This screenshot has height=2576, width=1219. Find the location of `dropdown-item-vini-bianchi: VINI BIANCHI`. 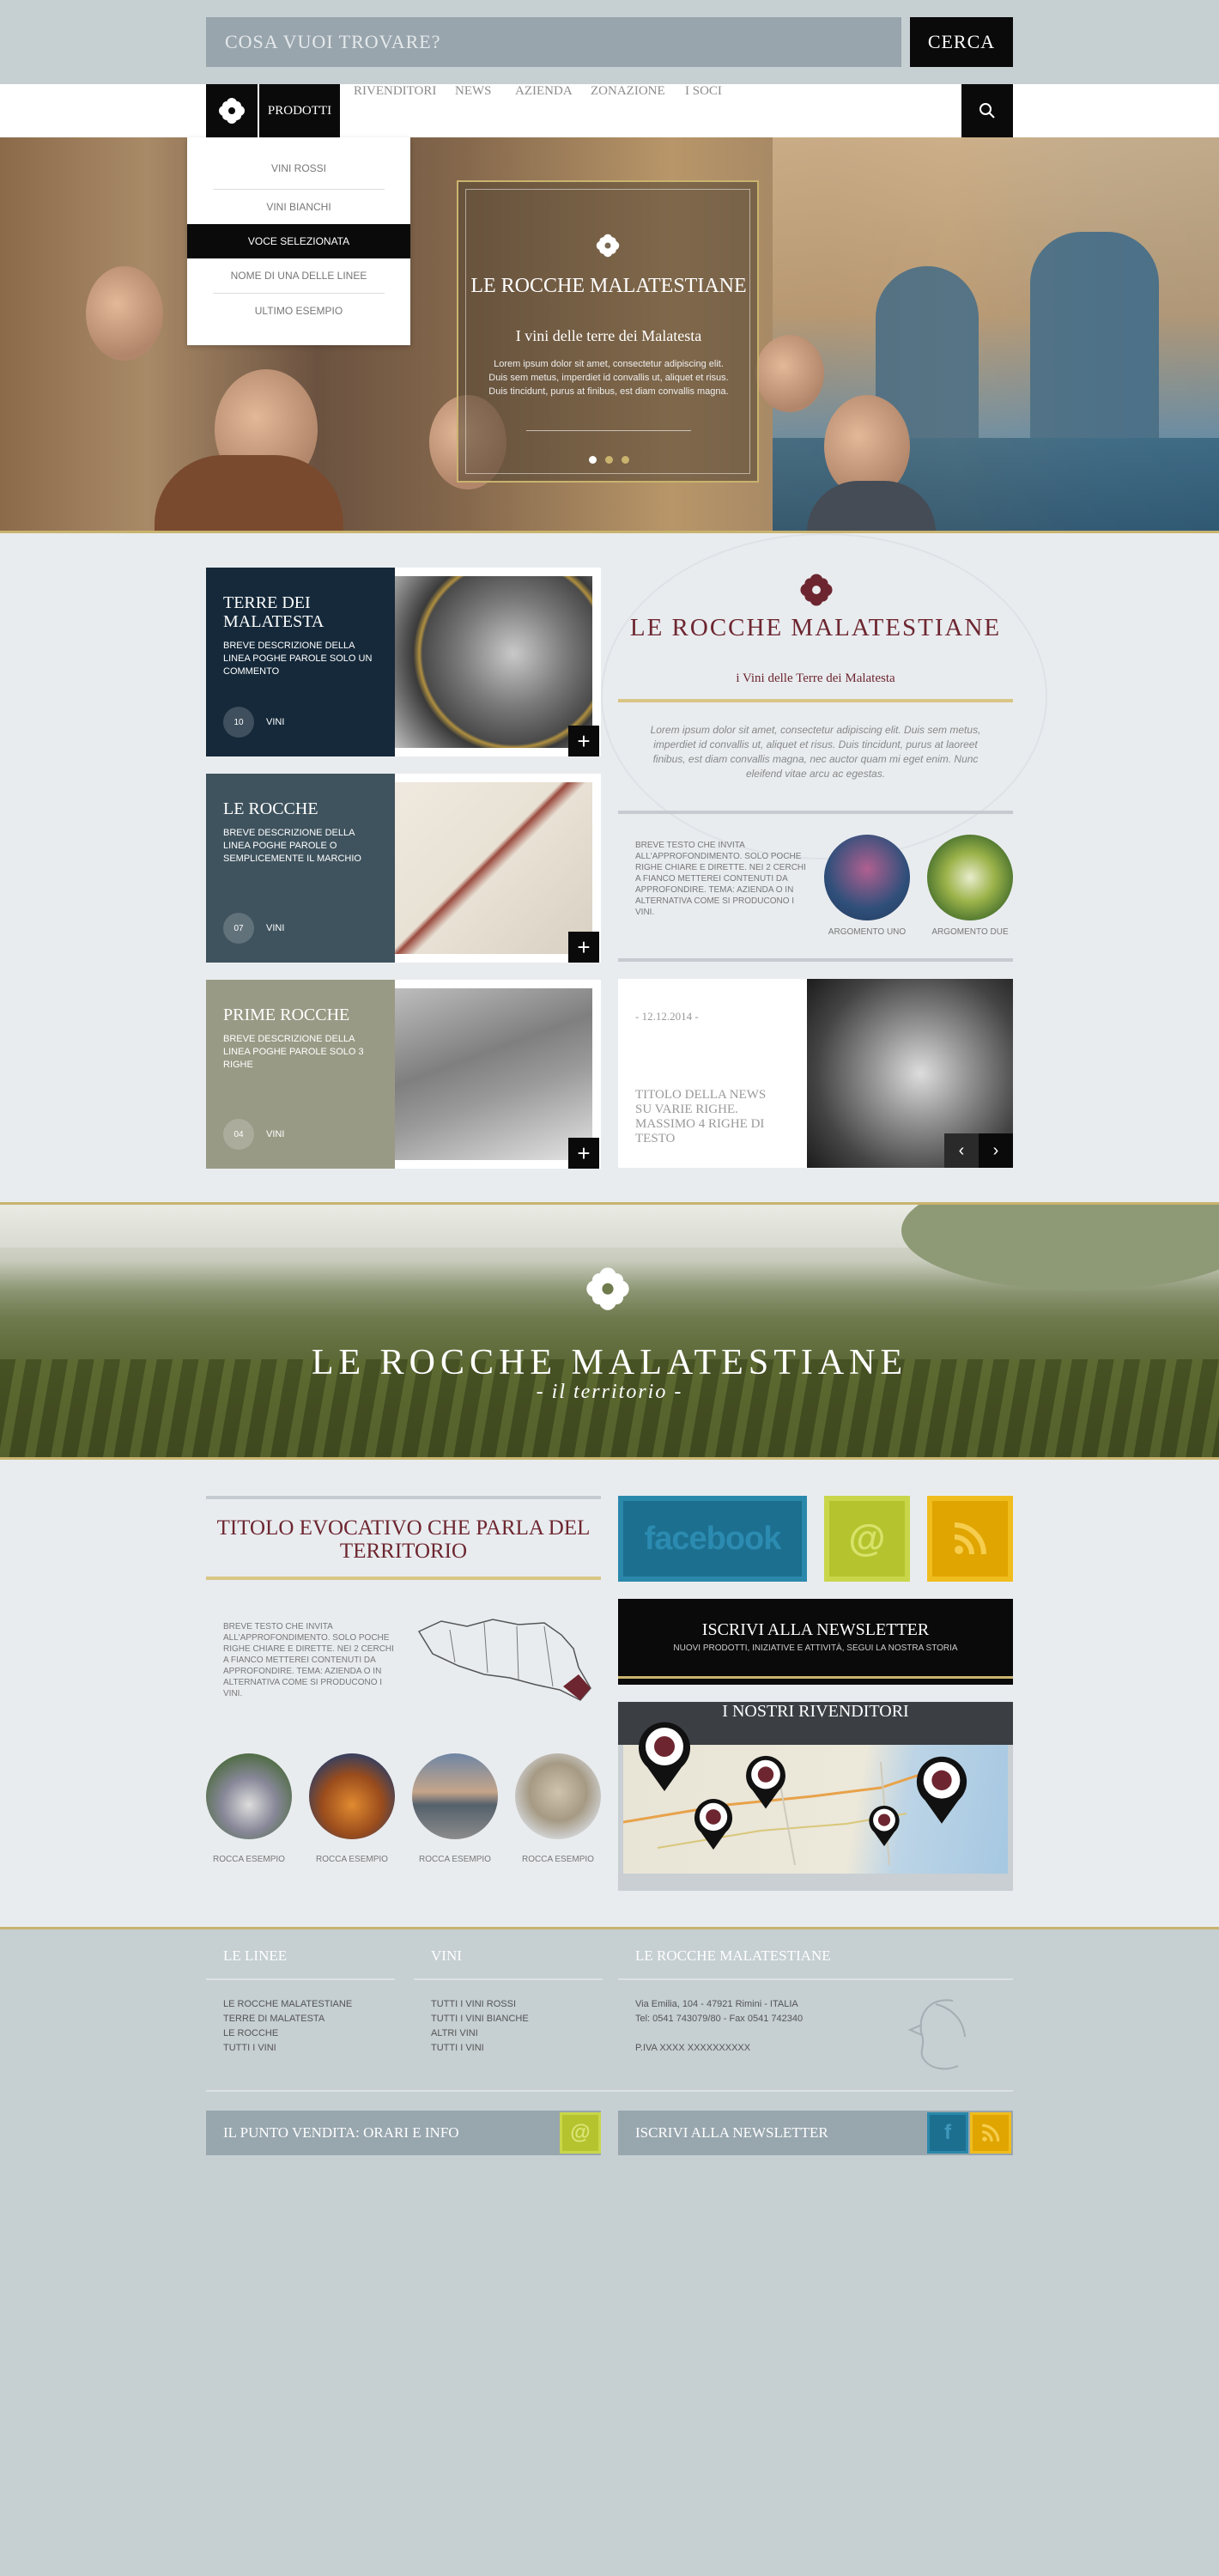

dropdown-item-vini-bianchi: VINI BIANCHI is located at coordinates (298, 207).